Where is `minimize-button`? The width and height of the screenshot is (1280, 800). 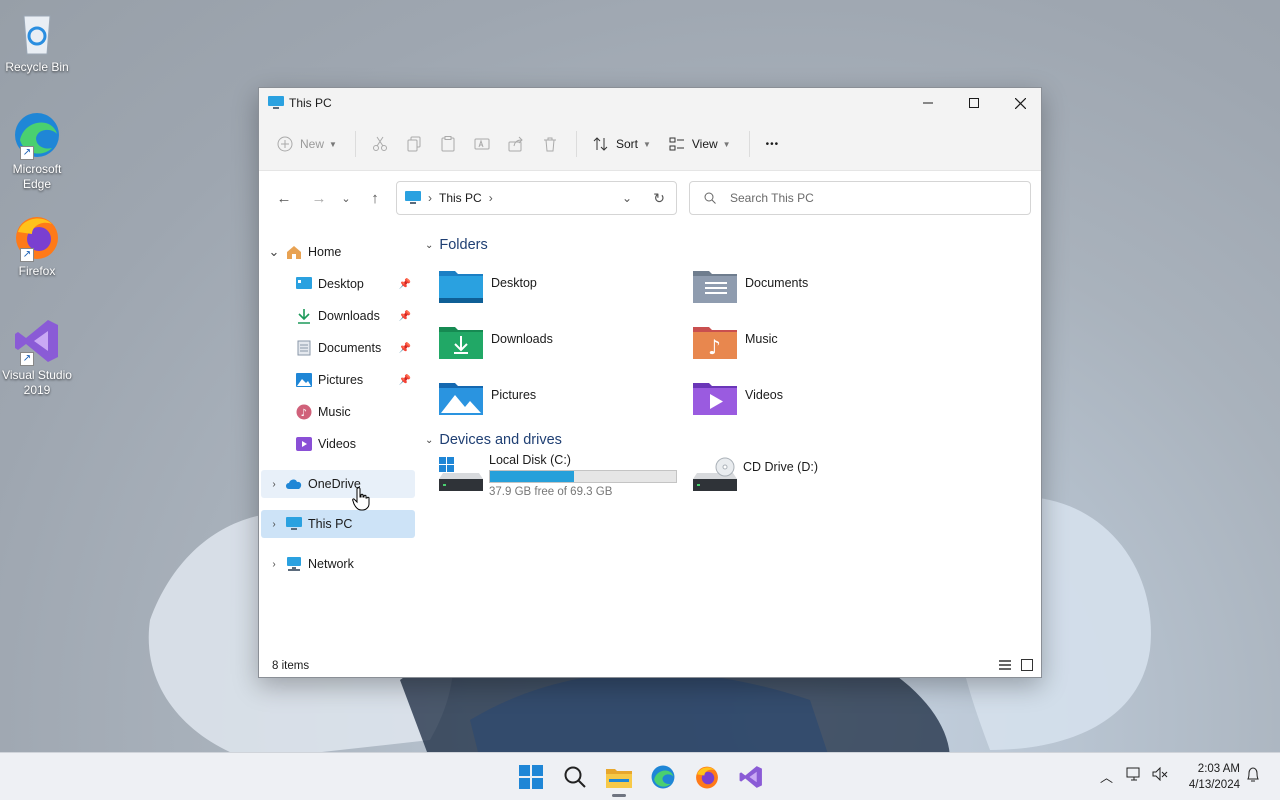
minimize-button is located at coordinates (928, 103).